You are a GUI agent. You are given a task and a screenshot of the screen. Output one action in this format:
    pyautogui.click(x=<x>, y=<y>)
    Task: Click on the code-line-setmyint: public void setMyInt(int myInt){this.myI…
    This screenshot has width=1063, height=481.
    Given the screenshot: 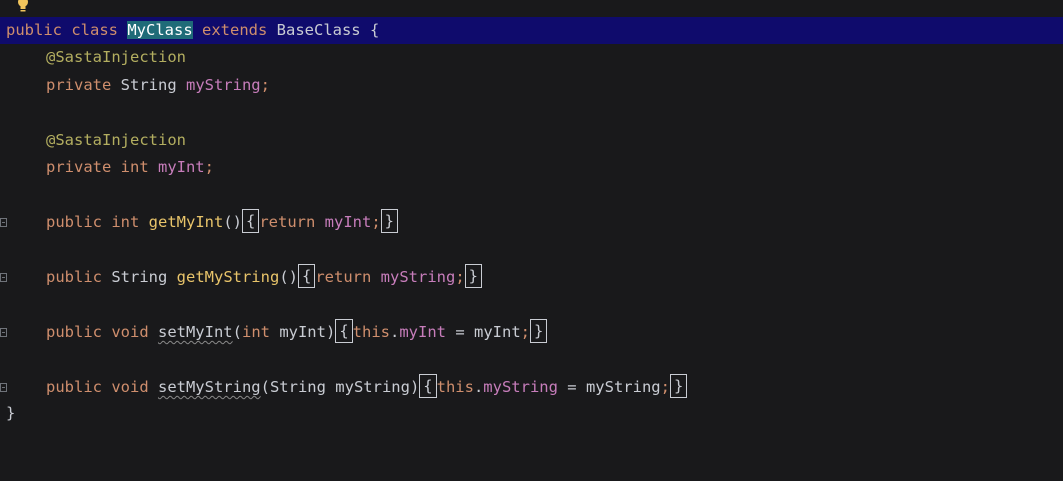 What is the action you would take?
    pyautogui.click(x=531, y=332)
    